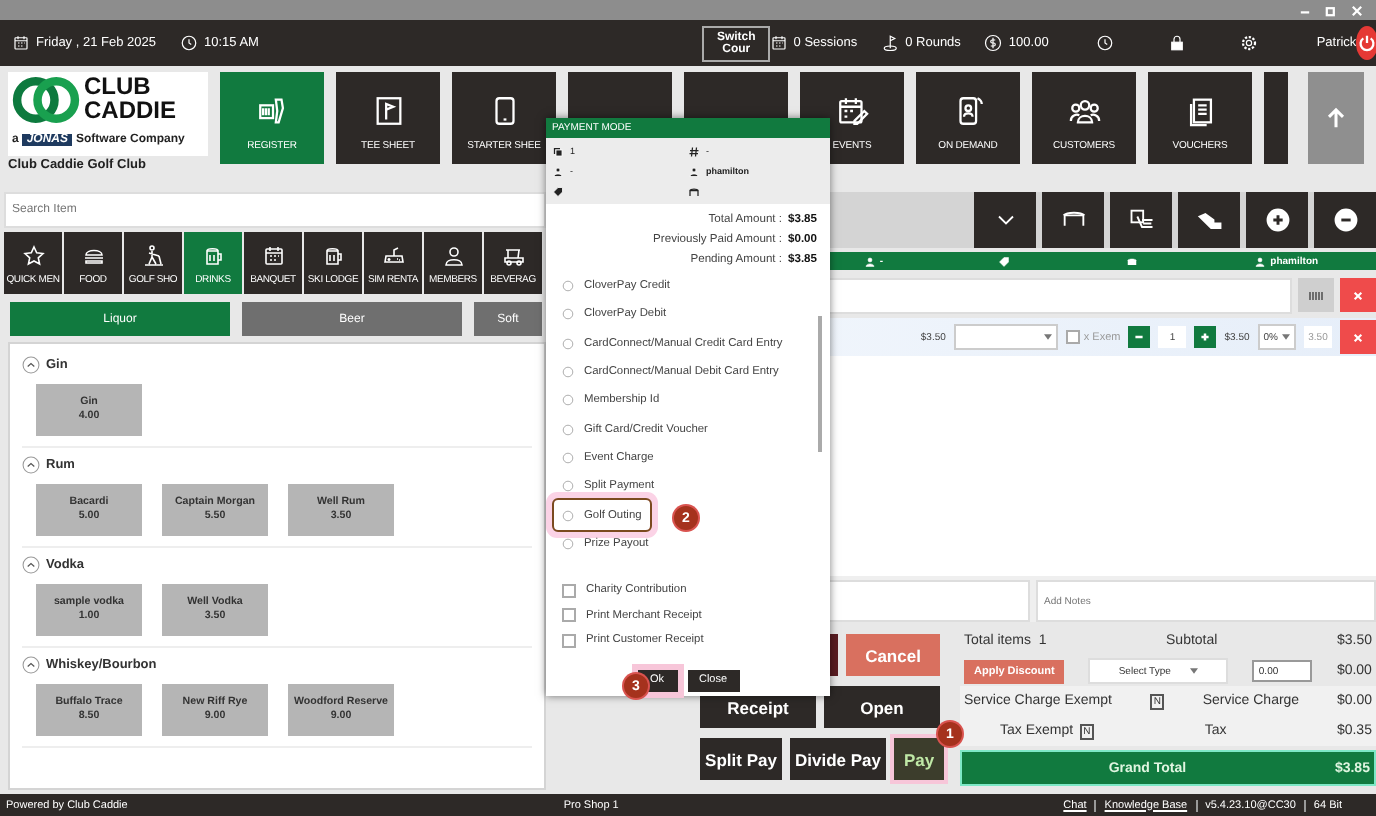 This screenshot has width=1376, height=816. I want to click on logo-text: CADDIE, so click(131, 110).